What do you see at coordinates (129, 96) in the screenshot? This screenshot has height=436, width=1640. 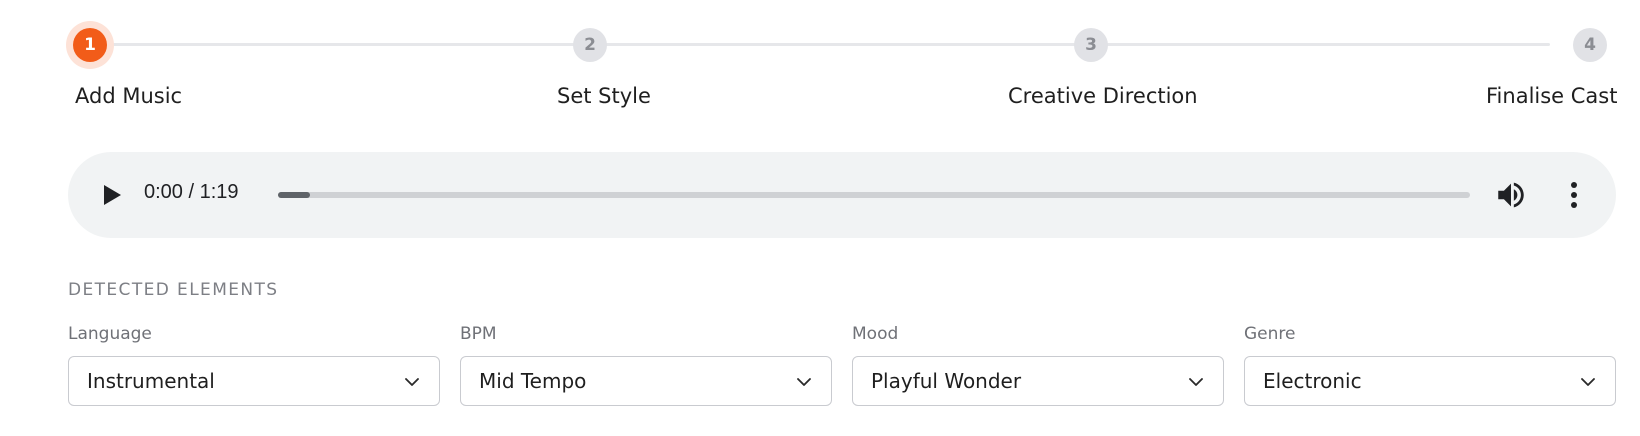 I see `step-label: Add Music` at bounding box center [129, 96].